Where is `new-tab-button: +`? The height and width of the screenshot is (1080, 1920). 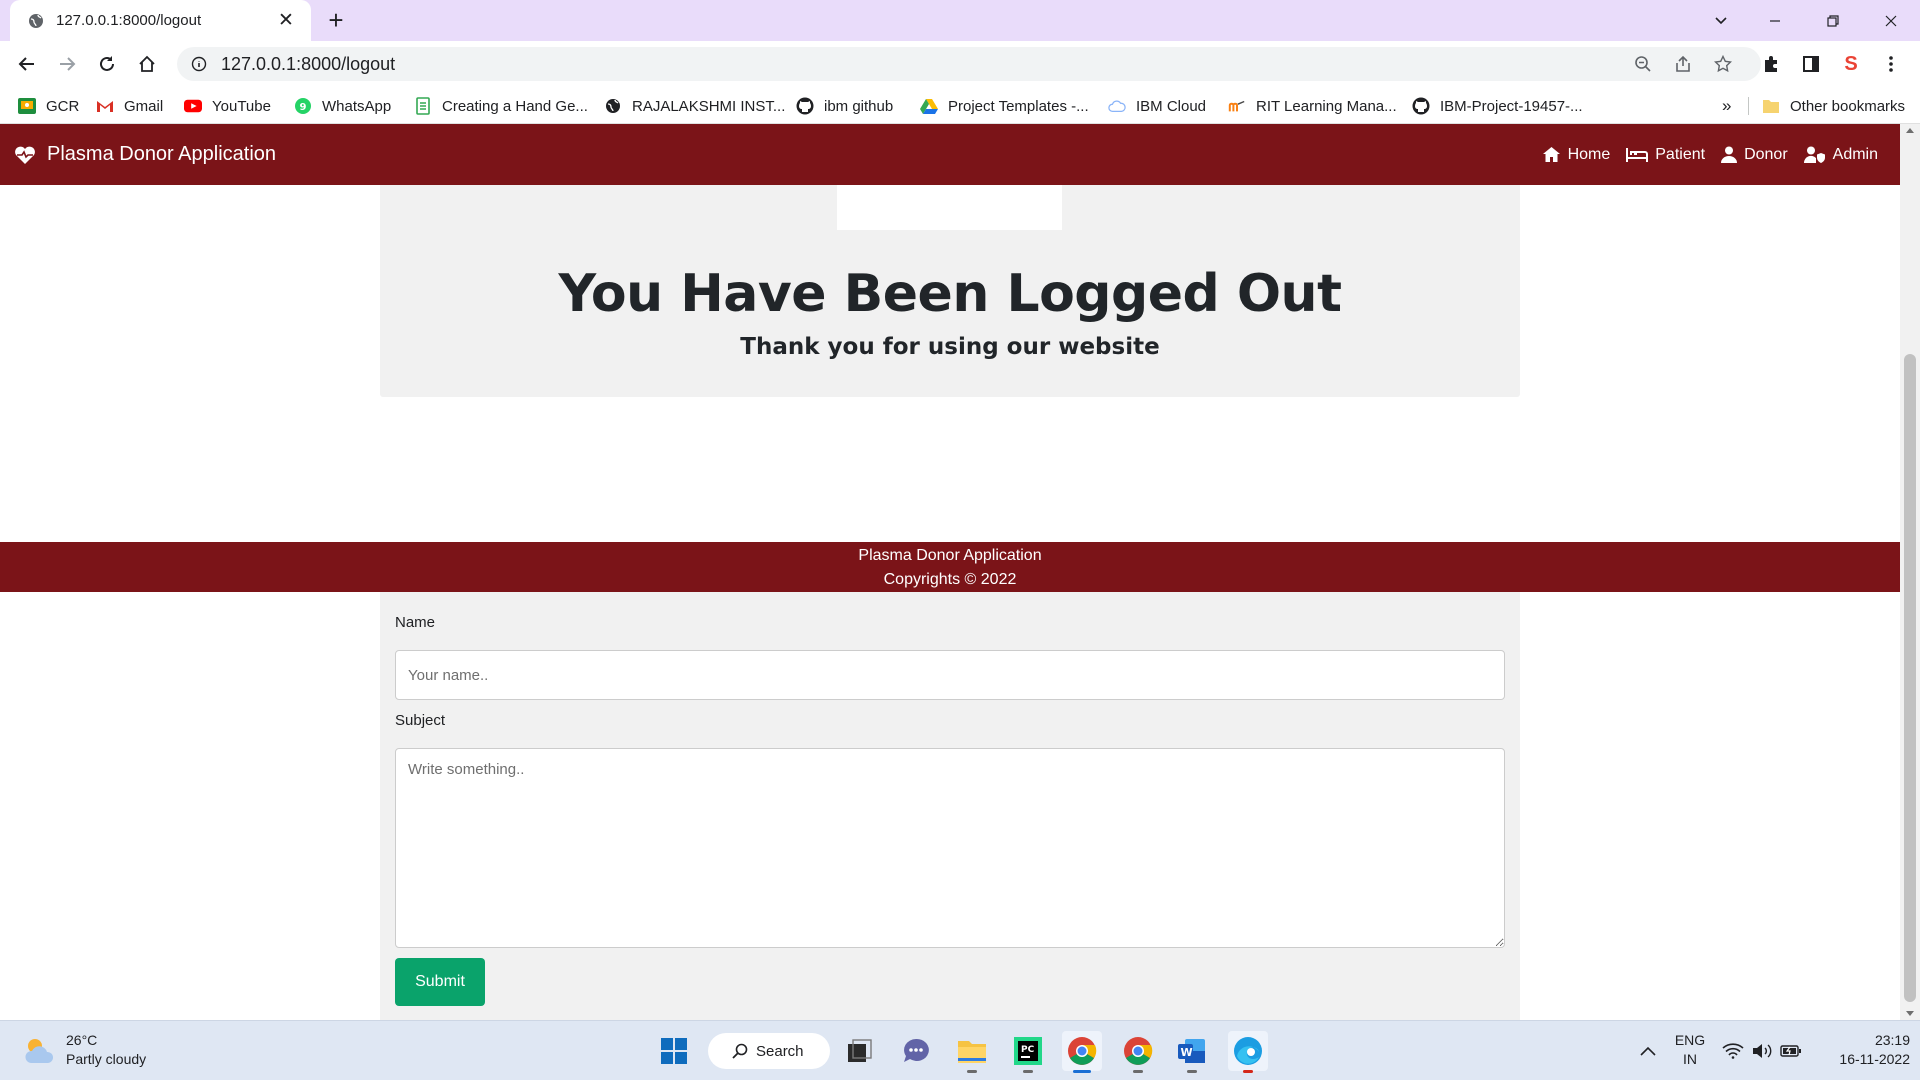 new-tab-button: + is located at coordinates (336, 21).